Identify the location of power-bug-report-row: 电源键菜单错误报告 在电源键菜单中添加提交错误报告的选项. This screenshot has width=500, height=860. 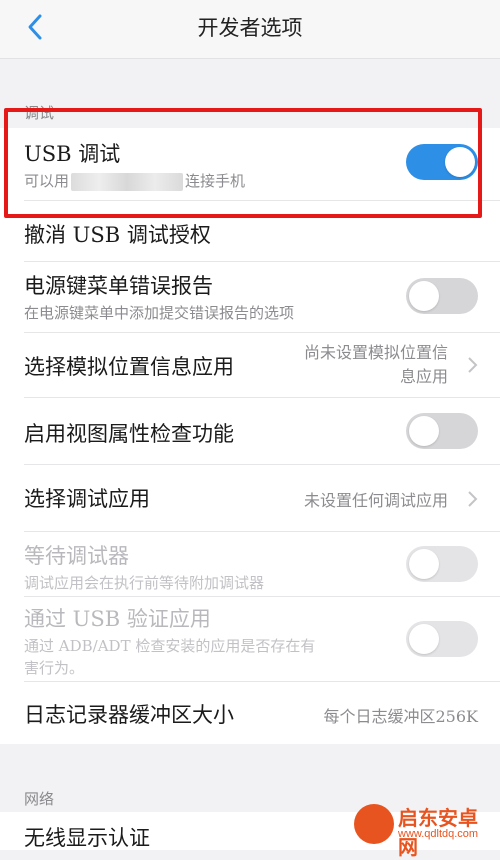
(250, 297).